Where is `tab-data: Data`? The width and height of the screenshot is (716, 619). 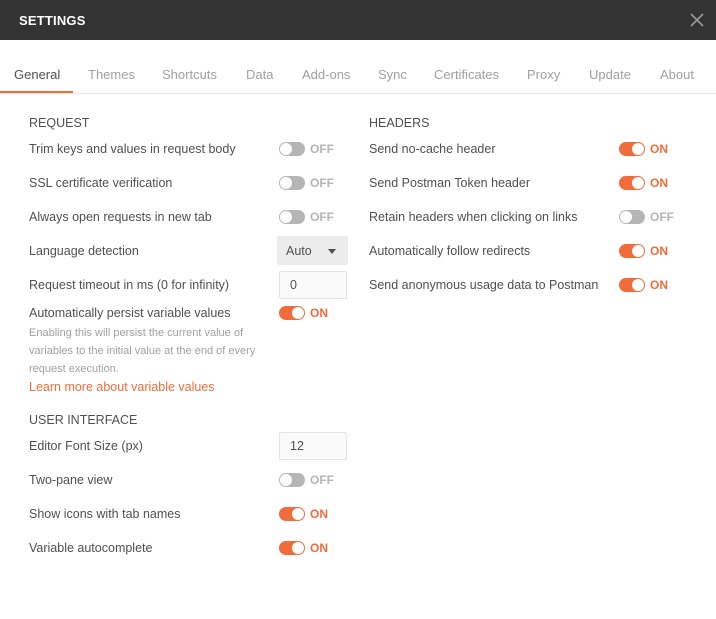 tab-data: Data is located at coordinates (259, 74).